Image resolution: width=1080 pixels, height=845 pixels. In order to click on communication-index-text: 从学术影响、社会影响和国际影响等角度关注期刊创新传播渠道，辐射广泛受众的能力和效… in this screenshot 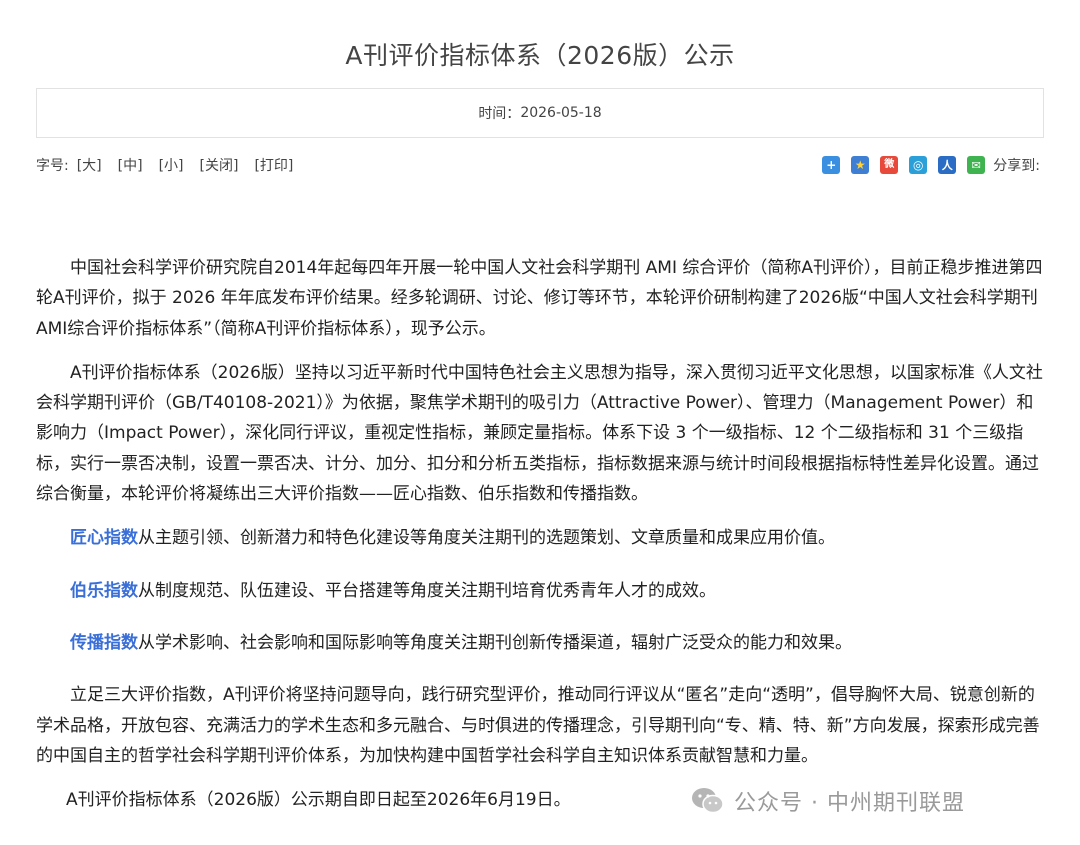, I will do `click(495, 642)`.